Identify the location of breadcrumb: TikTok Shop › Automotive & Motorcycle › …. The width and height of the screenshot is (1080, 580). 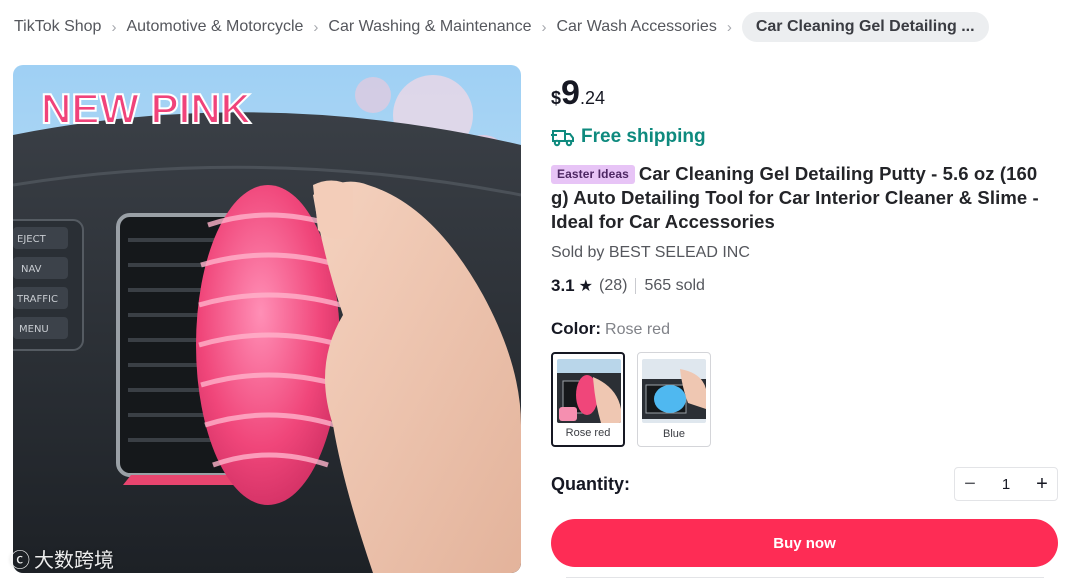
(501, 27).